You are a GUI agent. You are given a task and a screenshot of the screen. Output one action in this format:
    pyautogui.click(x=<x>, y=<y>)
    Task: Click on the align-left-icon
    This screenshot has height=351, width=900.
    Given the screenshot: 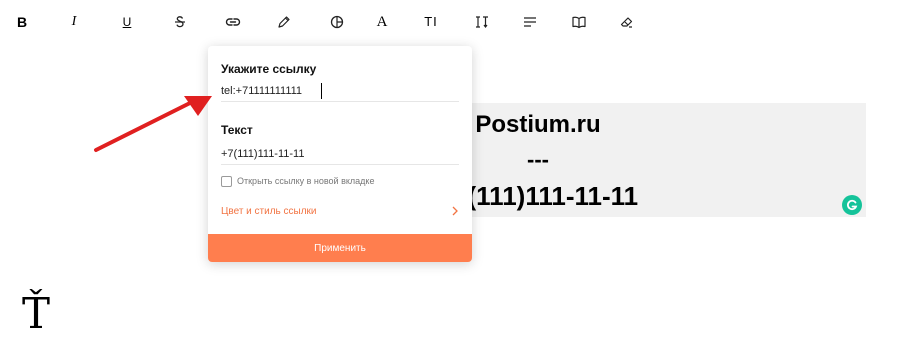 What is the action you would take?
    pyautogui.click(x=530, y=22)
    